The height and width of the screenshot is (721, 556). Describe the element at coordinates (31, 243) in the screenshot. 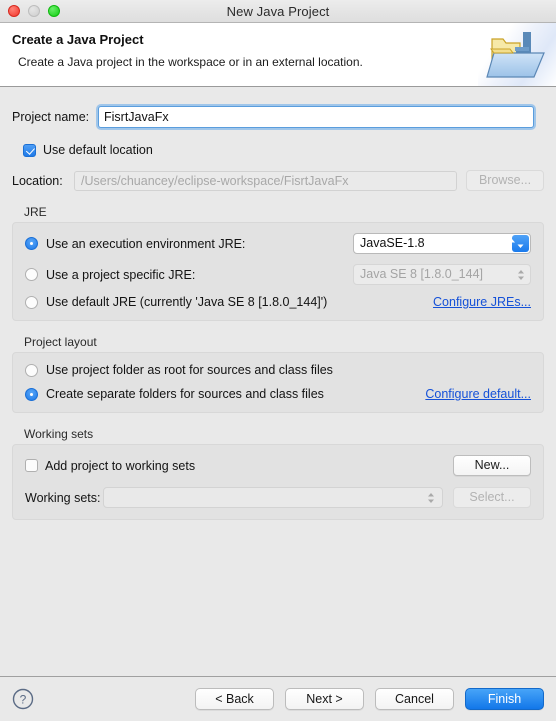

I see `jre-execution-environment-radio` at that location.